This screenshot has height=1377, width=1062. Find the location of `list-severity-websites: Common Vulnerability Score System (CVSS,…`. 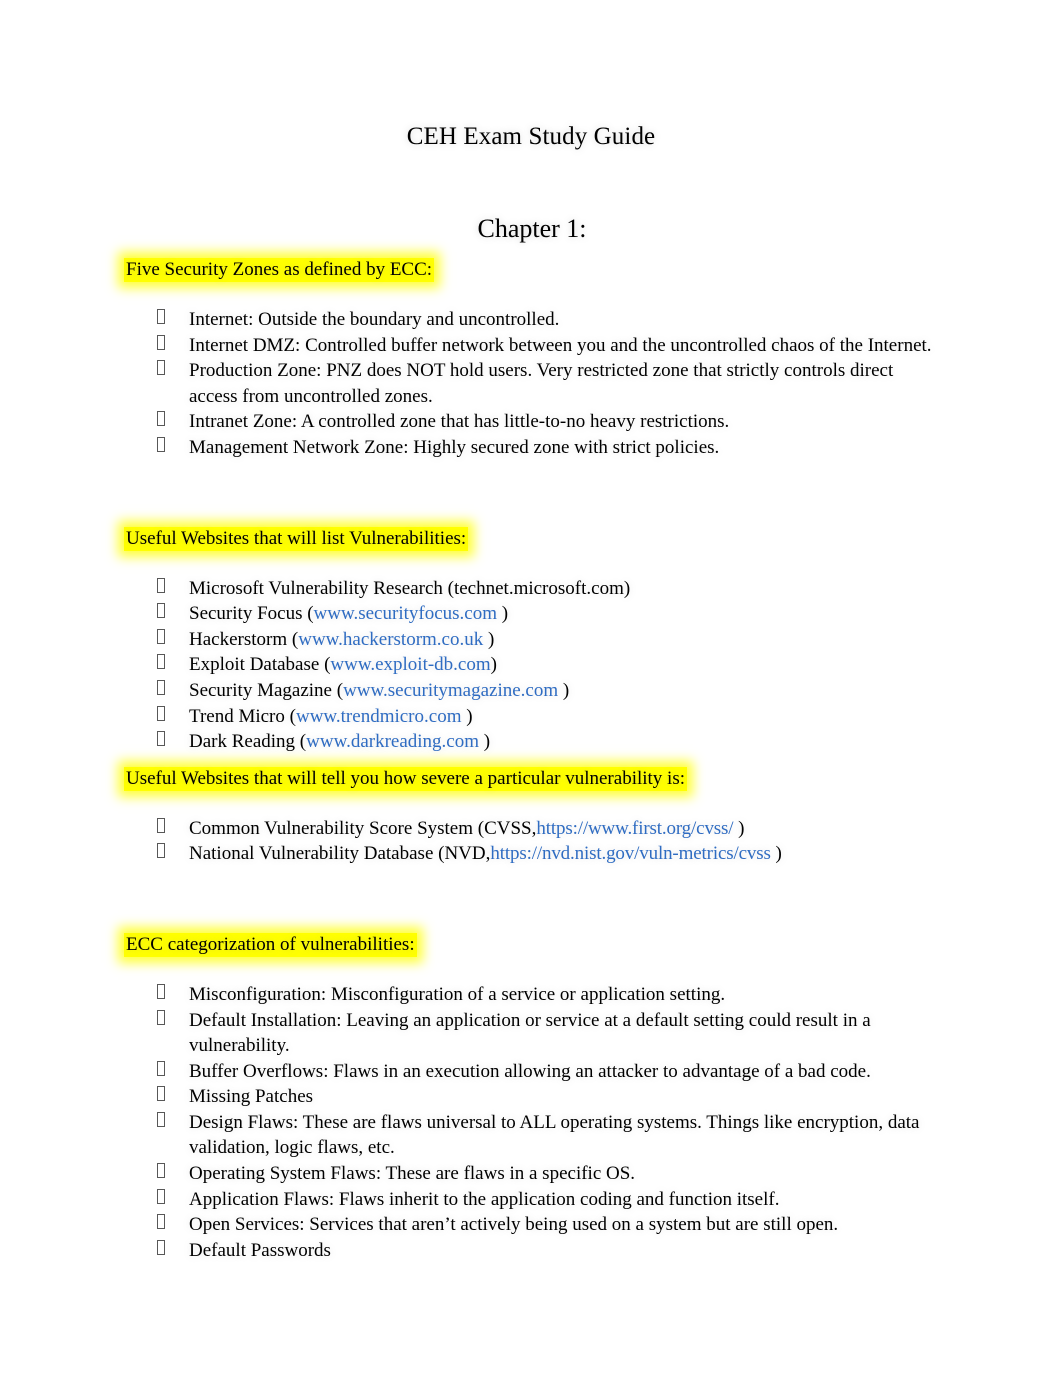

list-severity-websites: Common Vulnerability Score System (CVSS,… is located at coordinates (534, 841).